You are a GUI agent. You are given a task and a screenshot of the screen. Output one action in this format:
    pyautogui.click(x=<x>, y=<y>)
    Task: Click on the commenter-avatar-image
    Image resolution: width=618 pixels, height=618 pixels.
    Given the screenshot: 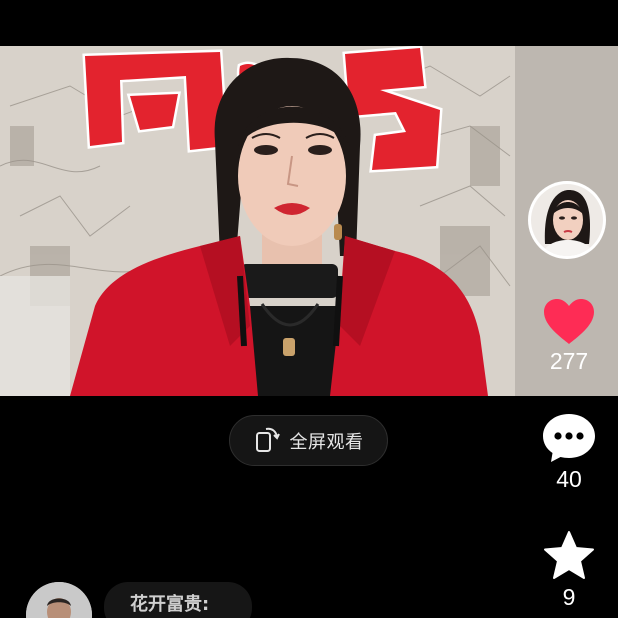 What is the action you would take?
    pyautogui.click(x=59, y=600)
    